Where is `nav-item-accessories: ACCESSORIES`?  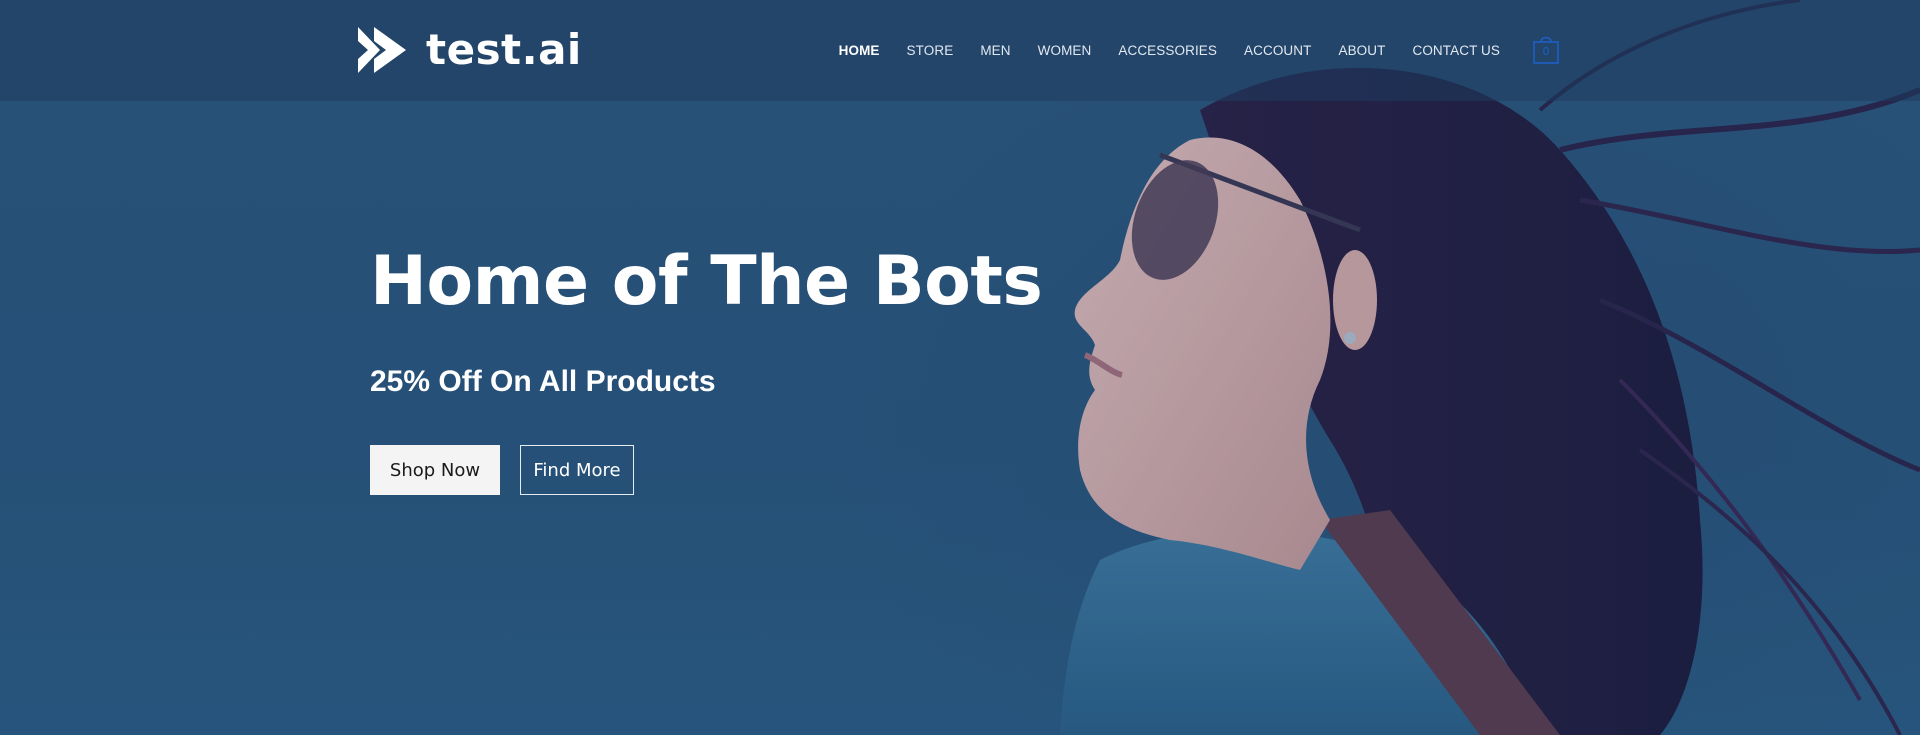 nav-item-accessories: ACCESSORIES is located at coordinates (1167, 50).